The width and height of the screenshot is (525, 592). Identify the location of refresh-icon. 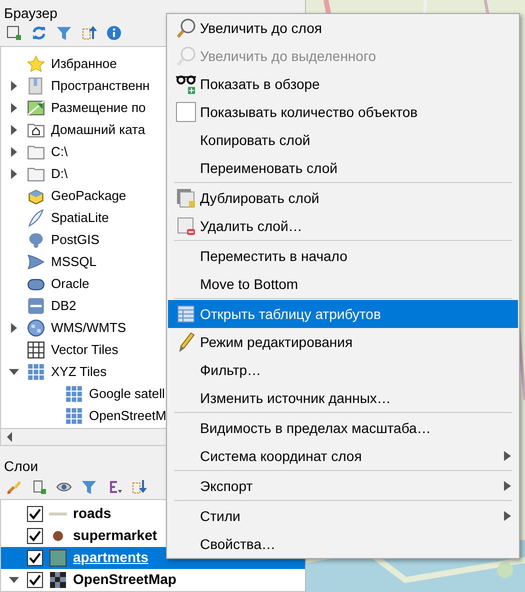
(39, 33).